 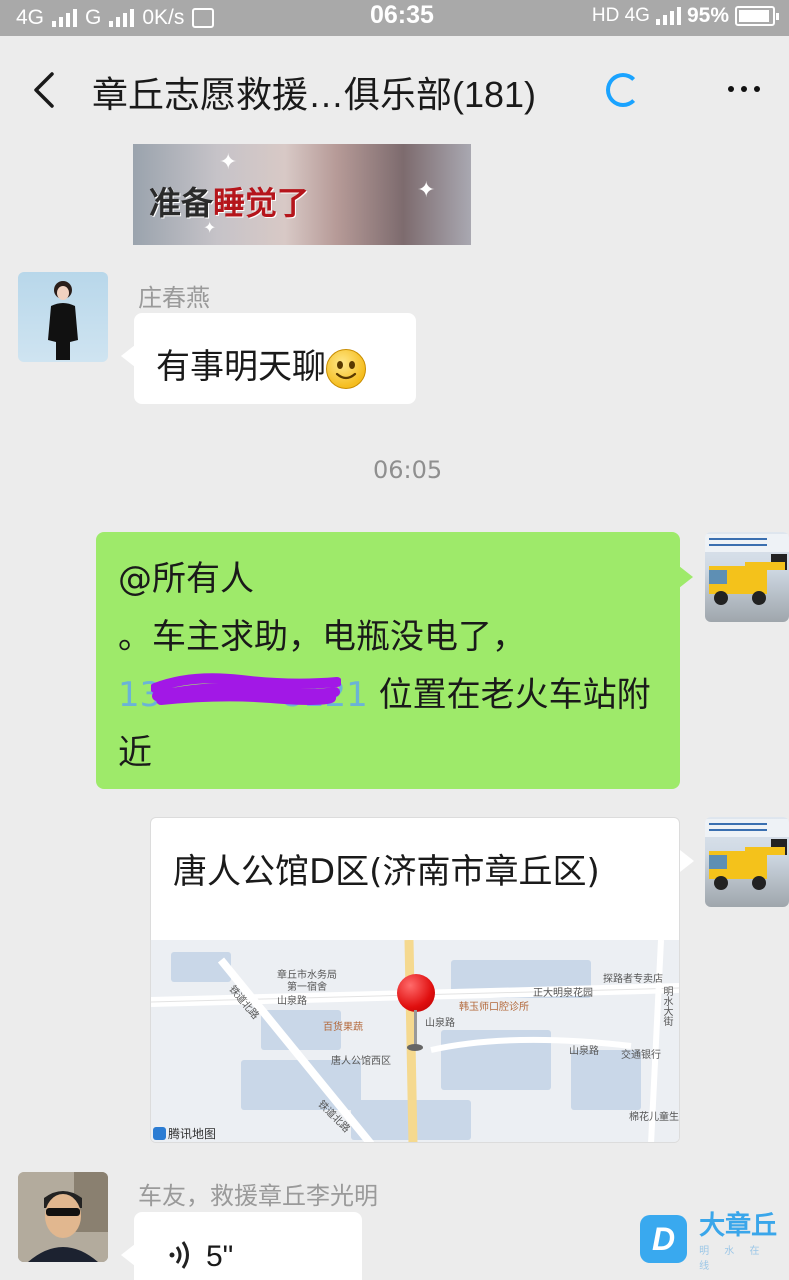 I want to click on chat-header: 章丘志愿救援…俱乐部(181), so click(x=394, y=90).